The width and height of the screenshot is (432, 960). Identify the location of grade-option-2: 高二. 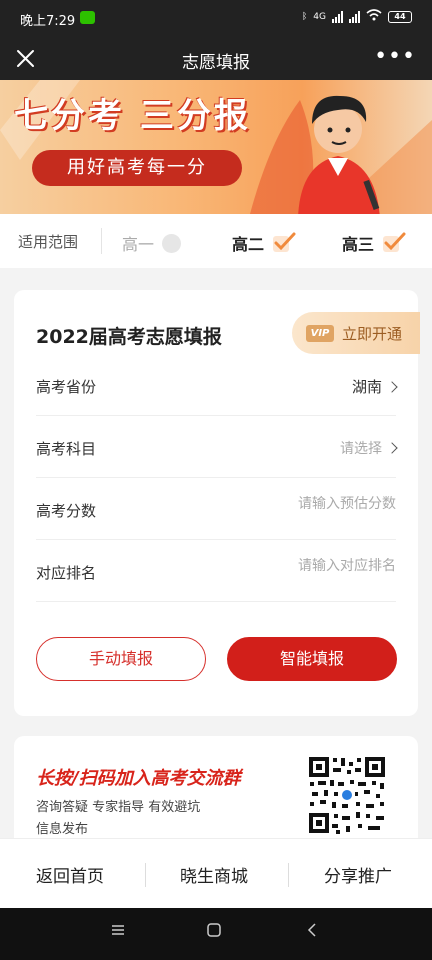
(264, 243).